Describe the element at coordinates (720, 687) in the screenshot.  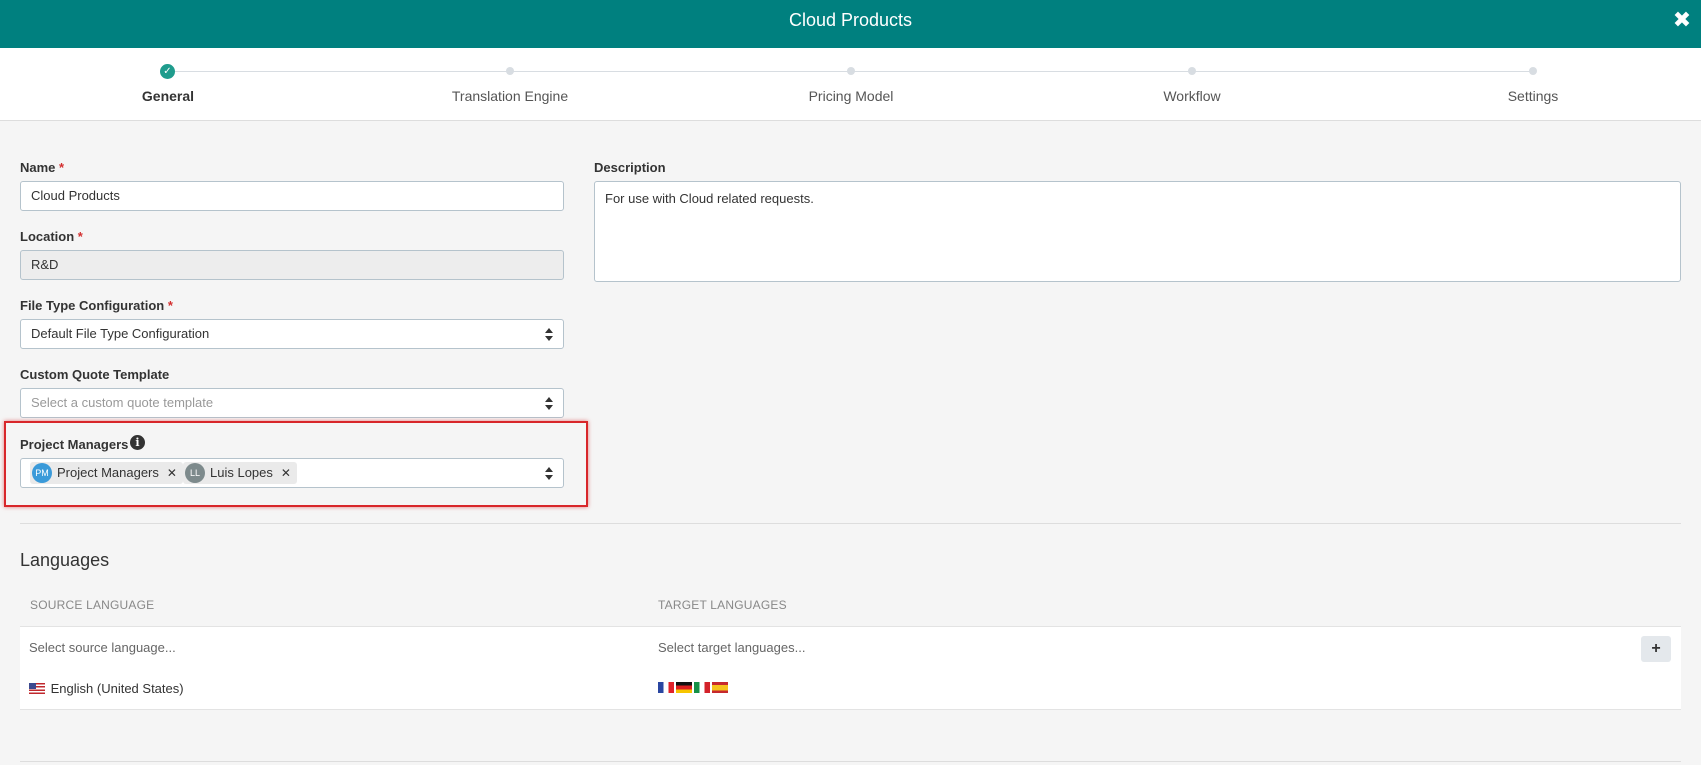
I see `es-flag-icon` at that location.